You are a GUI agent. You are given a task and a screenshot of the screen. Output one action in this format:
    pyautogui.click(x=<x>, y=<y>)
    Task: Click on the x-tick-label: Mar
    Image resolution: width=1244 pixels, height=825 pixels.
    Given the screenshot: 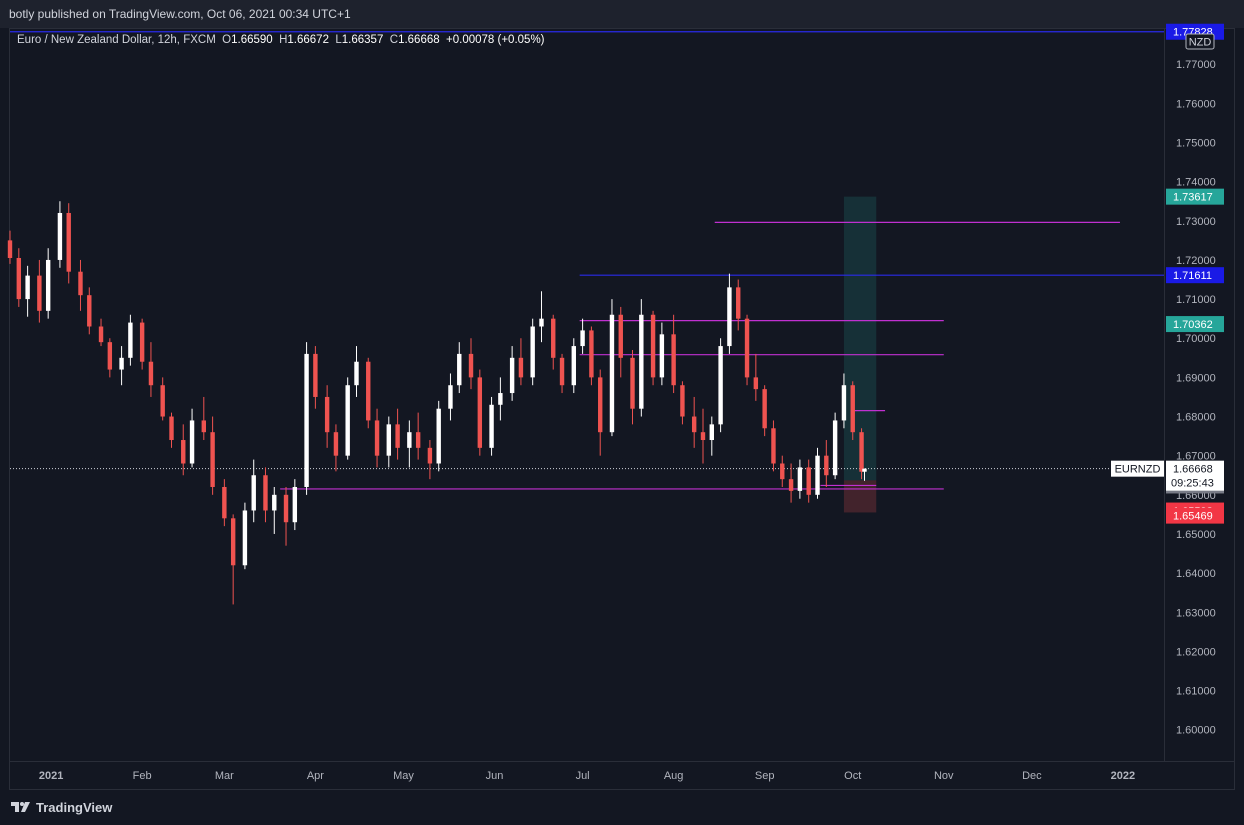 What is the action you would take?
    pyautogui.click(x=224, y=776)
    